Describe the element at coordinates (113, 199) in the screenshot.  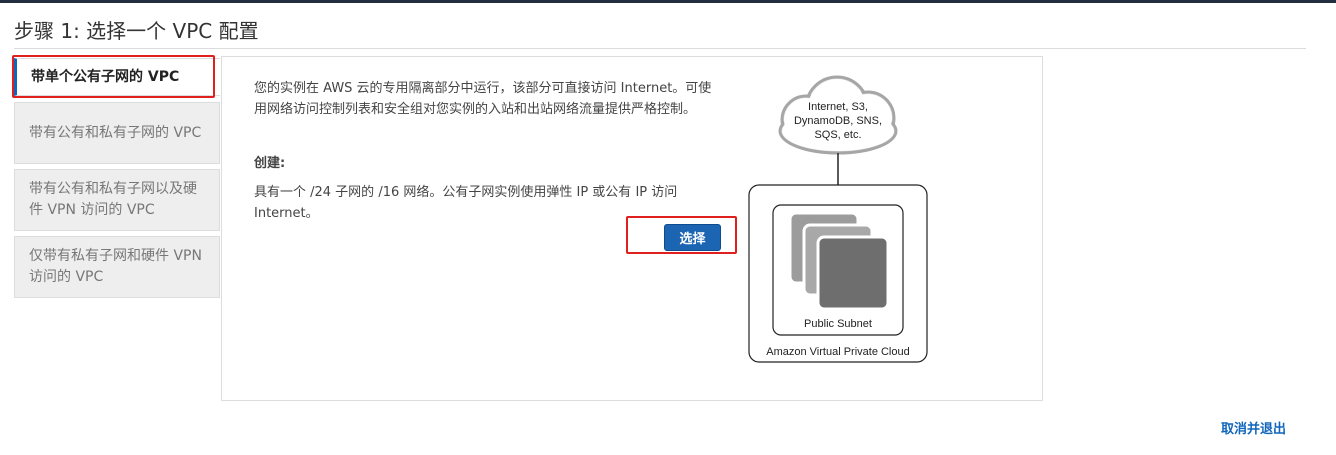
I see `tab-label: 带有公有和私有子网以及硬件 VPN 访问的 VPC` at that location.